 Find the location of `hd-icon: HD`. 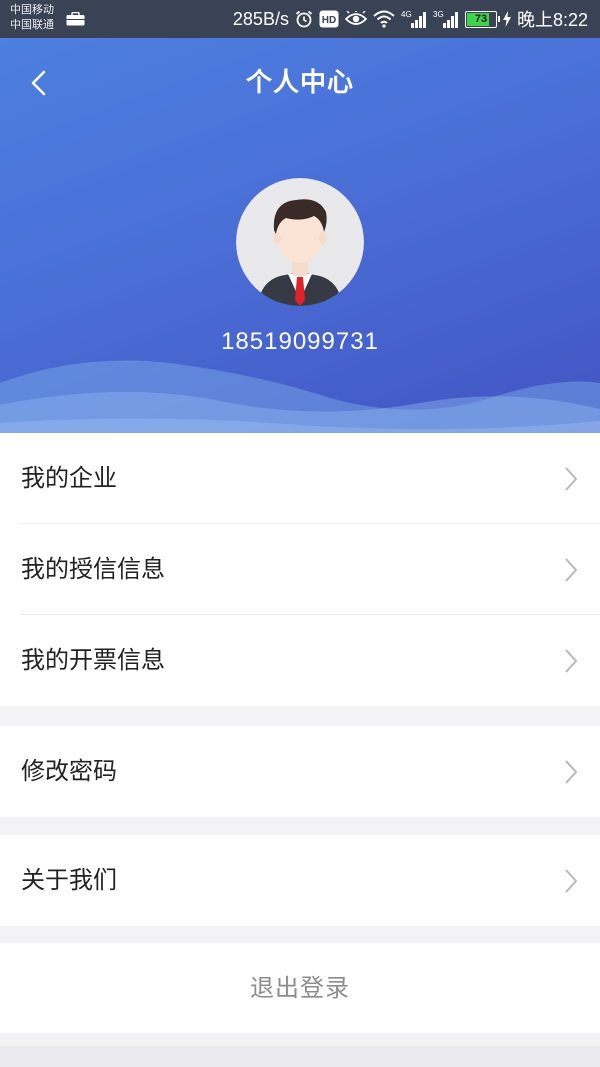

hd-icon: HD is located at coordinates (329, 19).